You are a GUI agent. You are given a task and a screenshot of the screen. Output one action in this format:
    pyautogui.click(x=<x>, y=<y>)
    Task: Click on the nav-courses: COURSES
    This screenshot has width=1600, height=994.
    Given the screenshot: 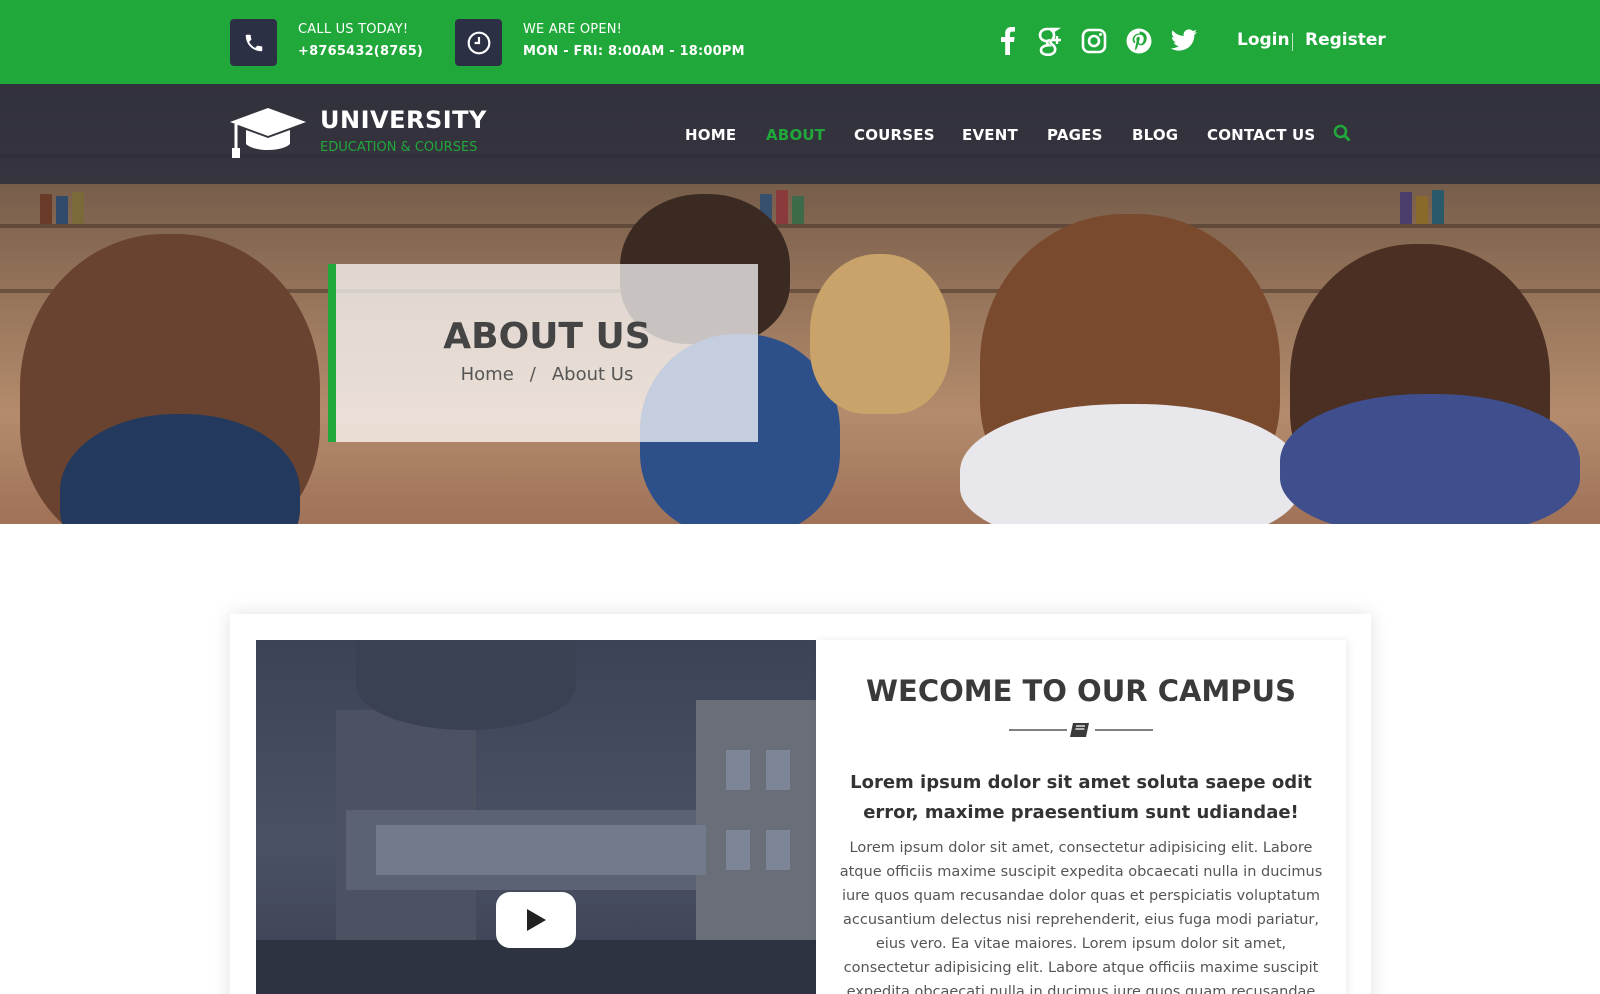 What is the action you would take?
    pyautogui.click(x=894, y=135)
    